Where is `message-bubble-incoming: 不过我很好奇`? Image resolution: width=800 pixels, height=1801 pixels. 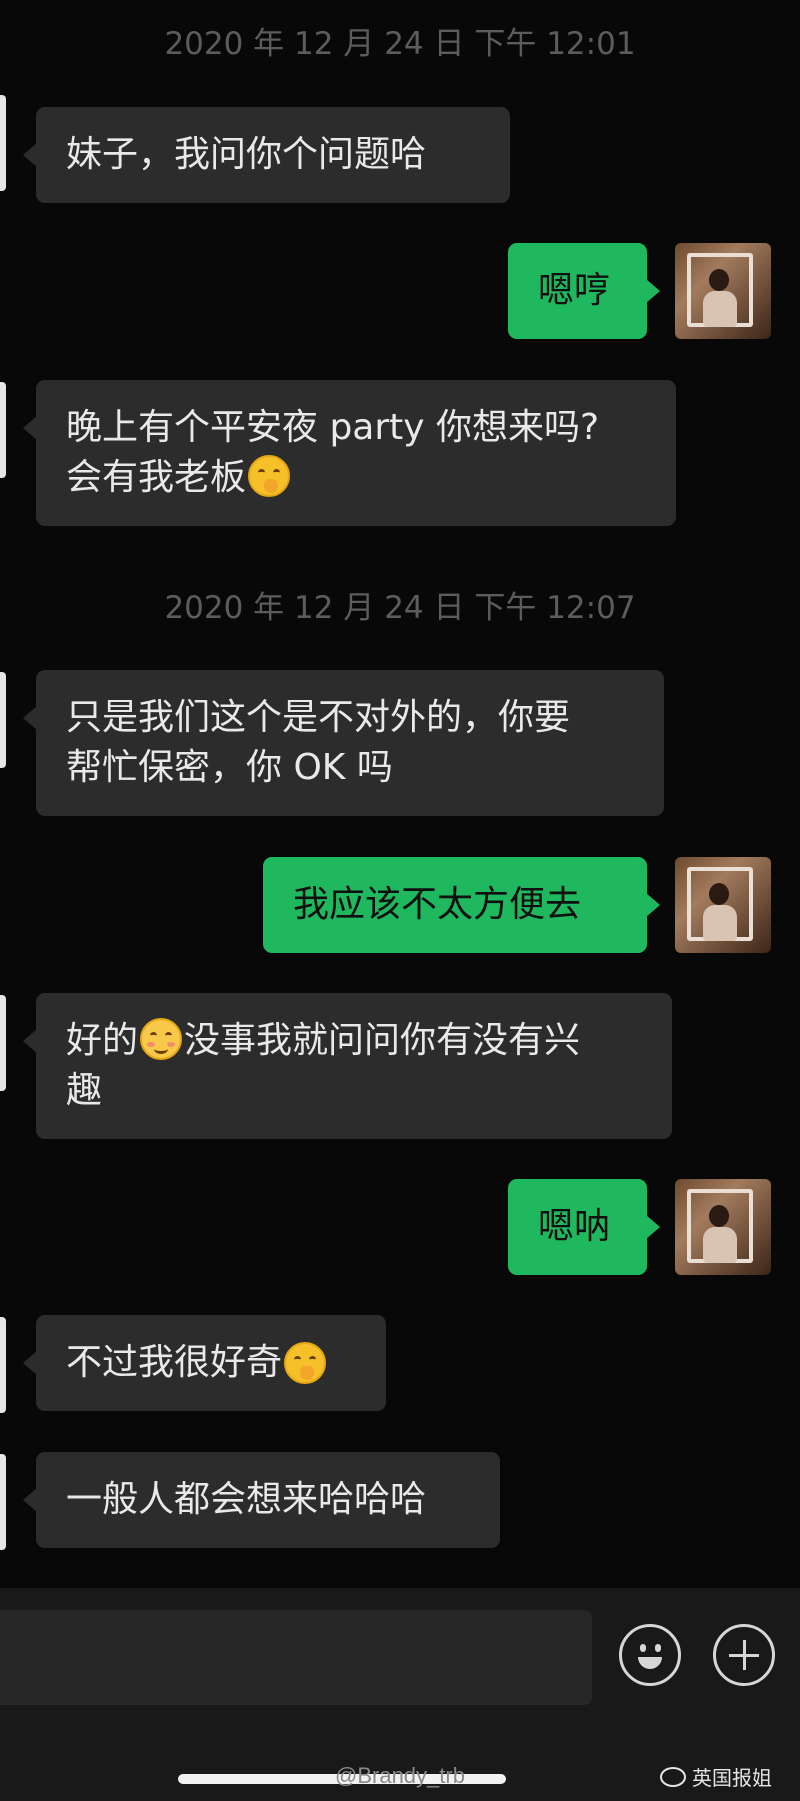 message-bubble-incoming: 不过我很好奇 is located at coordinates (204, 1363).